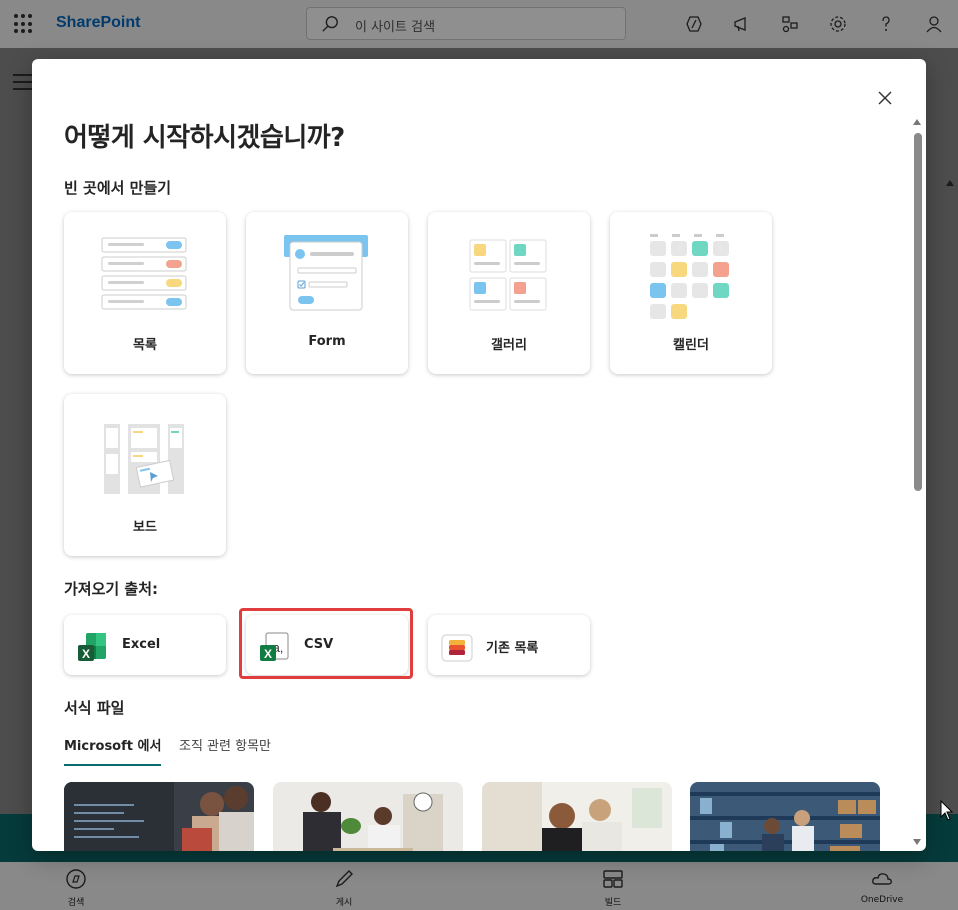  I want to click on blank-section-heading: 빈 곳에서 만들기, so click(118, 188).